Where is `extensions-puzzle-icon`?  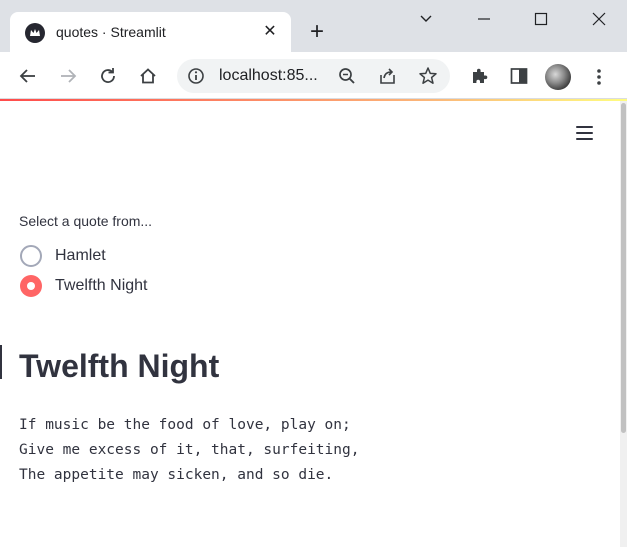
extensions-puzzle-icon is located at coordinates (479, 76).